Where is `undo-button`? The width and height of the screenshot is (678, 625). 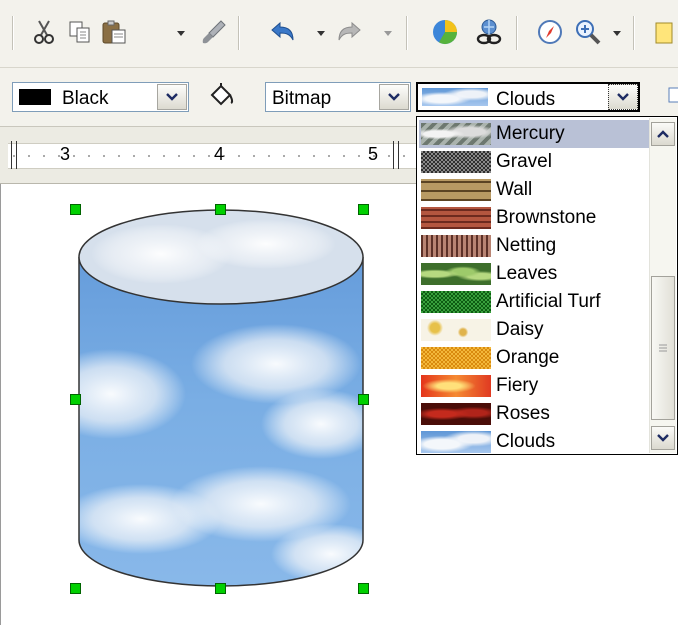 undo-button is located at coordinates (282, 32).